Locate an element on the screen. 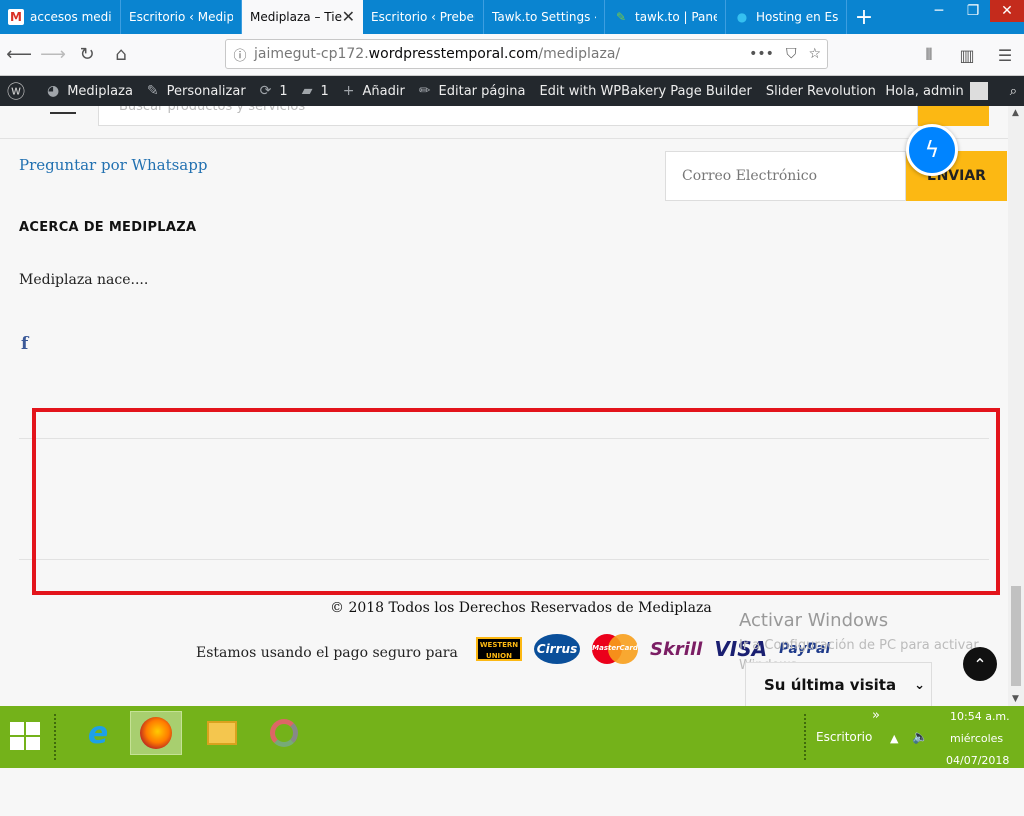  url-actions: ••• ⛉ ☆ is located at coordinates (785, 54).